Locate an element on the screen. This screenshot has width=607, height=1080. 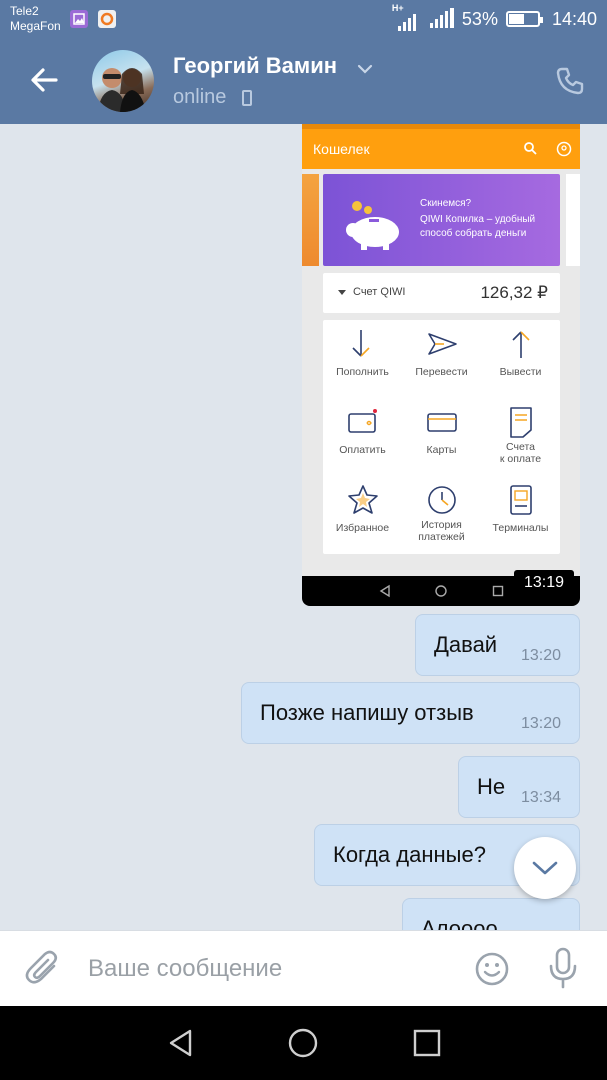
search-icon is located at coordinates (530, 148).